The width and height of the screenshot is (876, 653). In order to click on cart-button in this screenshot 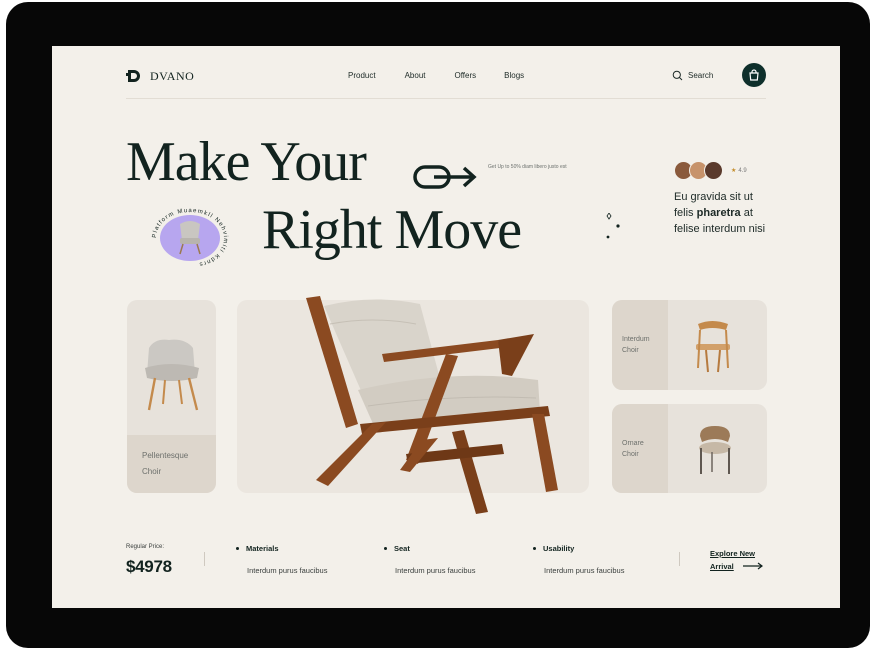, I will do `click(754, 75)`.